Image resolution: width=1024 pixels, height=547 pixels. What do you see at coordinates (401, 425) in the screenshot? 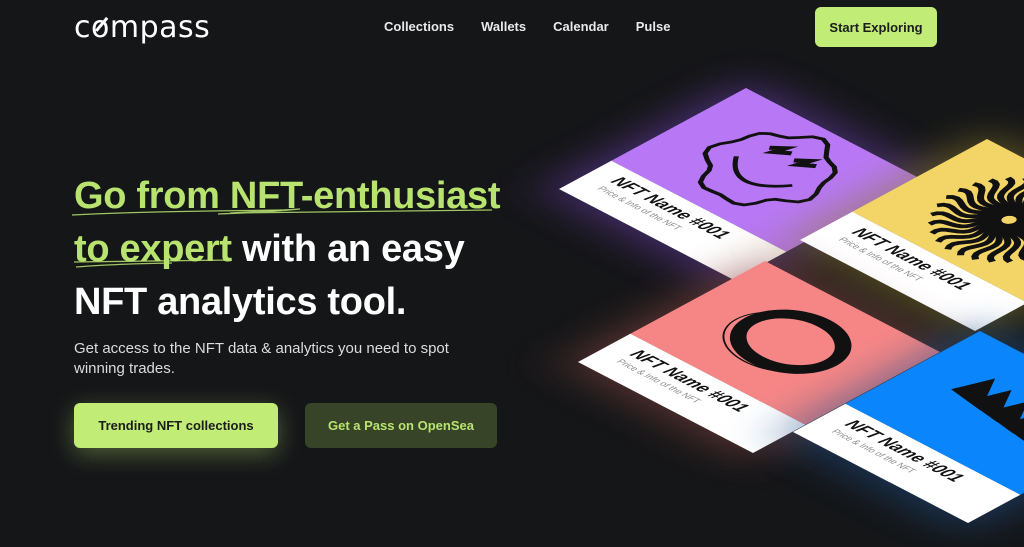
I see `get-pass-opensea-button: Get a Pass on OpenSea` at bounding box center [401, 425].